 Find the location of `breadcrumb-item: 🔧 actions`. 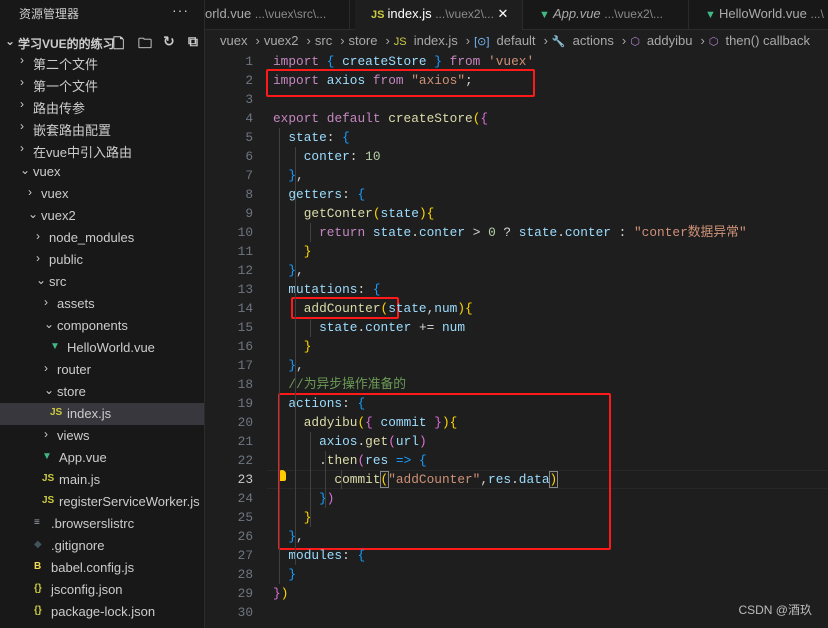

breadcrumb-item: 🔧 actions is located at coordinates (585, 40).